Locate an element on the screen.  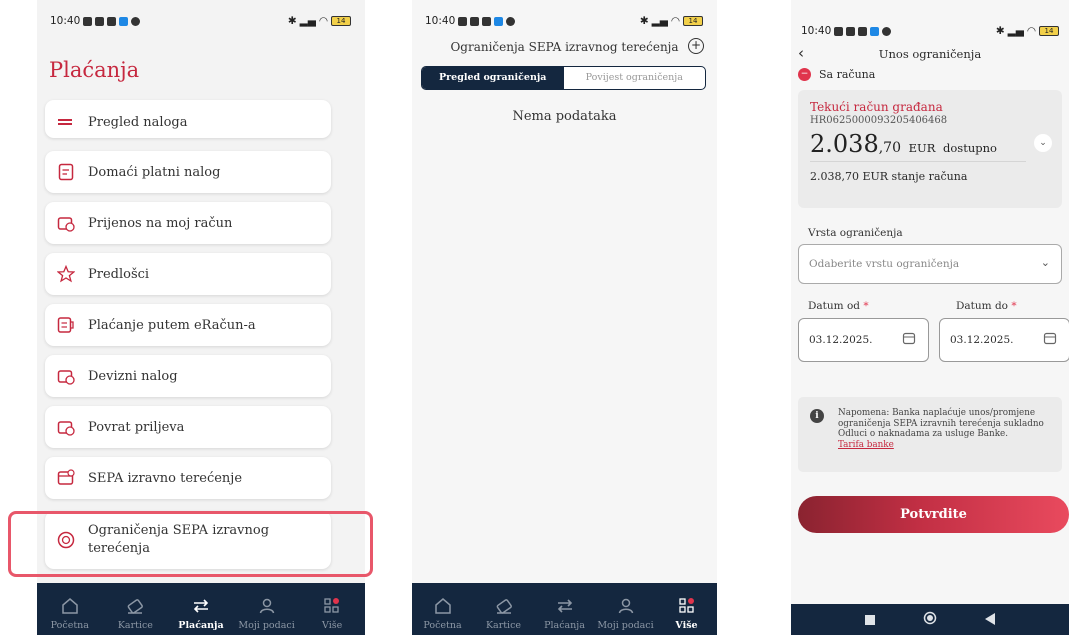
account-iban: HR0625000093205406468 is located at coordinates (879, 120).